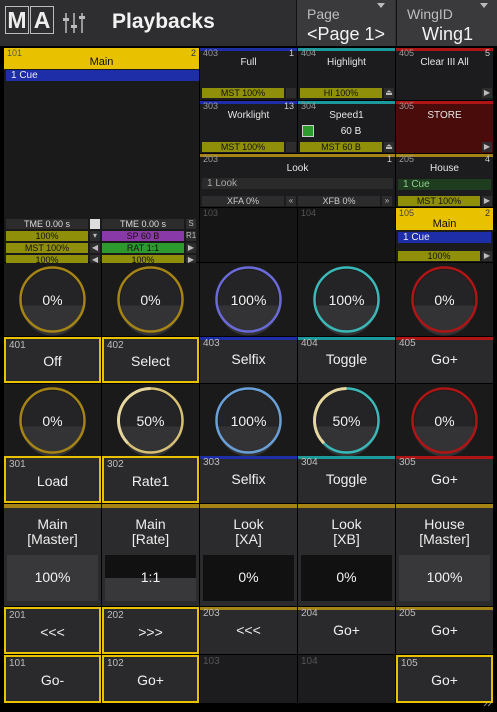  Describe the element at coordinates (150, 630) in the screenshot. I see `executor-button-202: 202 >>>` at that location.